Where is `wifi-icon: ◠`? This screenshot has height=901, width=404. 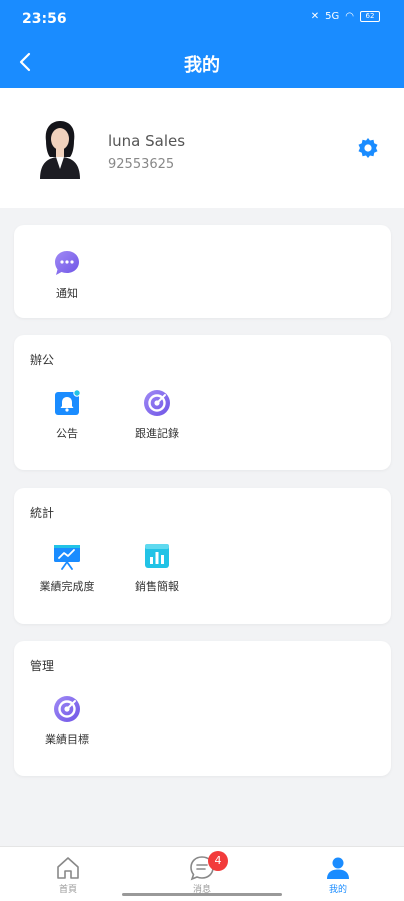
wifi-icon: ◠ is located at coordinates (349, 16).